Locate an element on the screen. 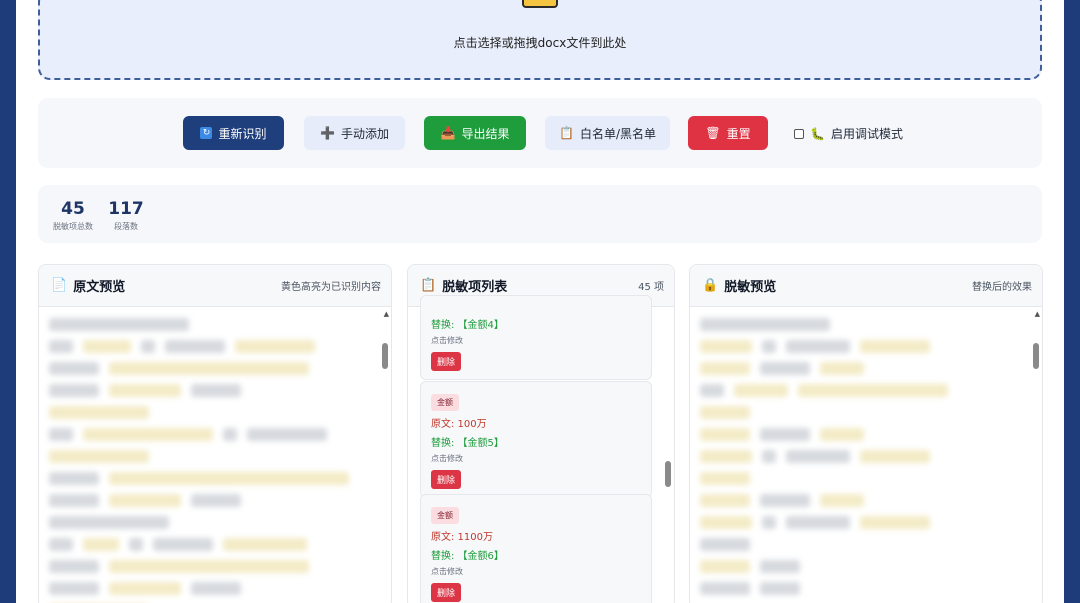  list-item: 金额 原文: 1100万 替换: 【金额6】 点击修改 删除 is located at coordinates (536, 548).